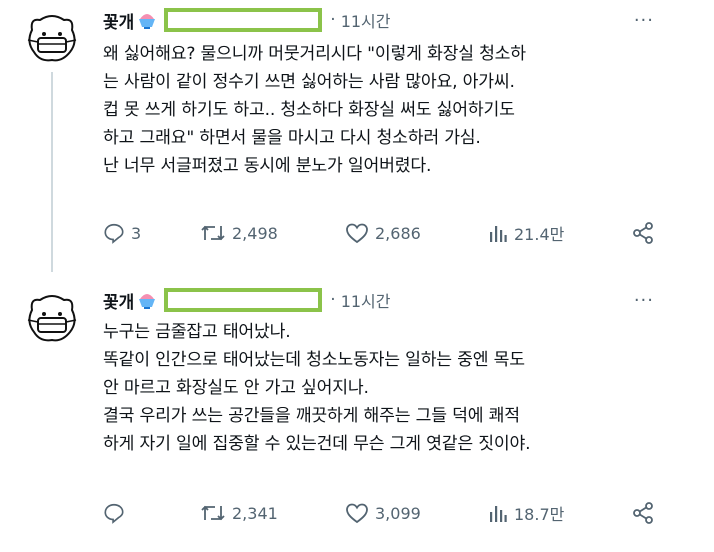  I want to click on like-button: 2,686, so click(383, 233).